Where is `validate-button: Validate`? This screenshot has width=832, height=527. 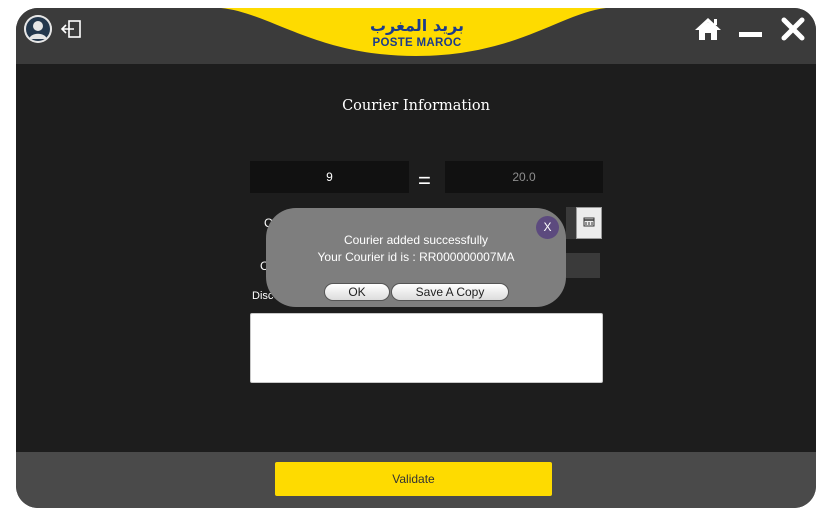
validate-button: Validate is located at coordinates (413, 479).